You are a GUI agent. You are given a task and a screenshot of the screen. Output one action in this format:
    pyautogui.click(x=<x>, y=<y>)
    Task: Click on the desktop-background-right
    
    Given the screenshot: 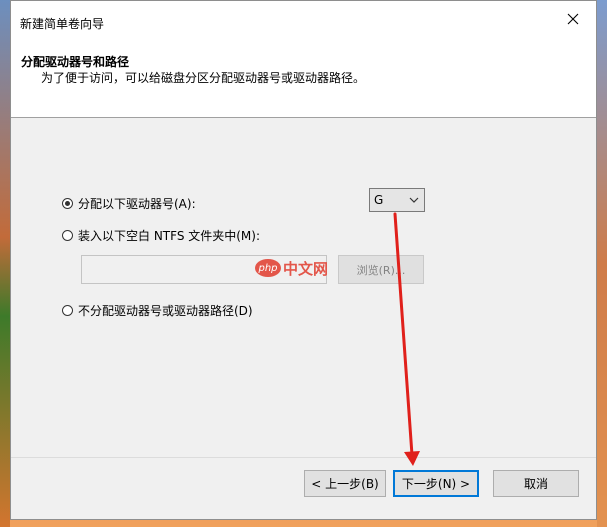 What is the action you would take?
    pyautogui.click(x=602, y=263)
    